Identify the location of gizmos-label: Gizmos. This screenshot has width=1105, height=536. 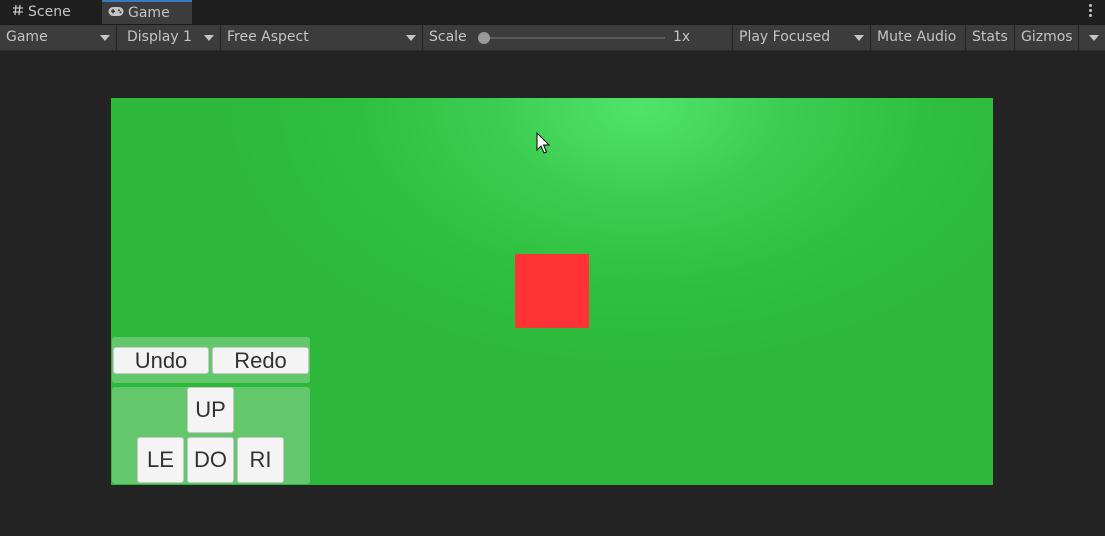
(1047, 37).